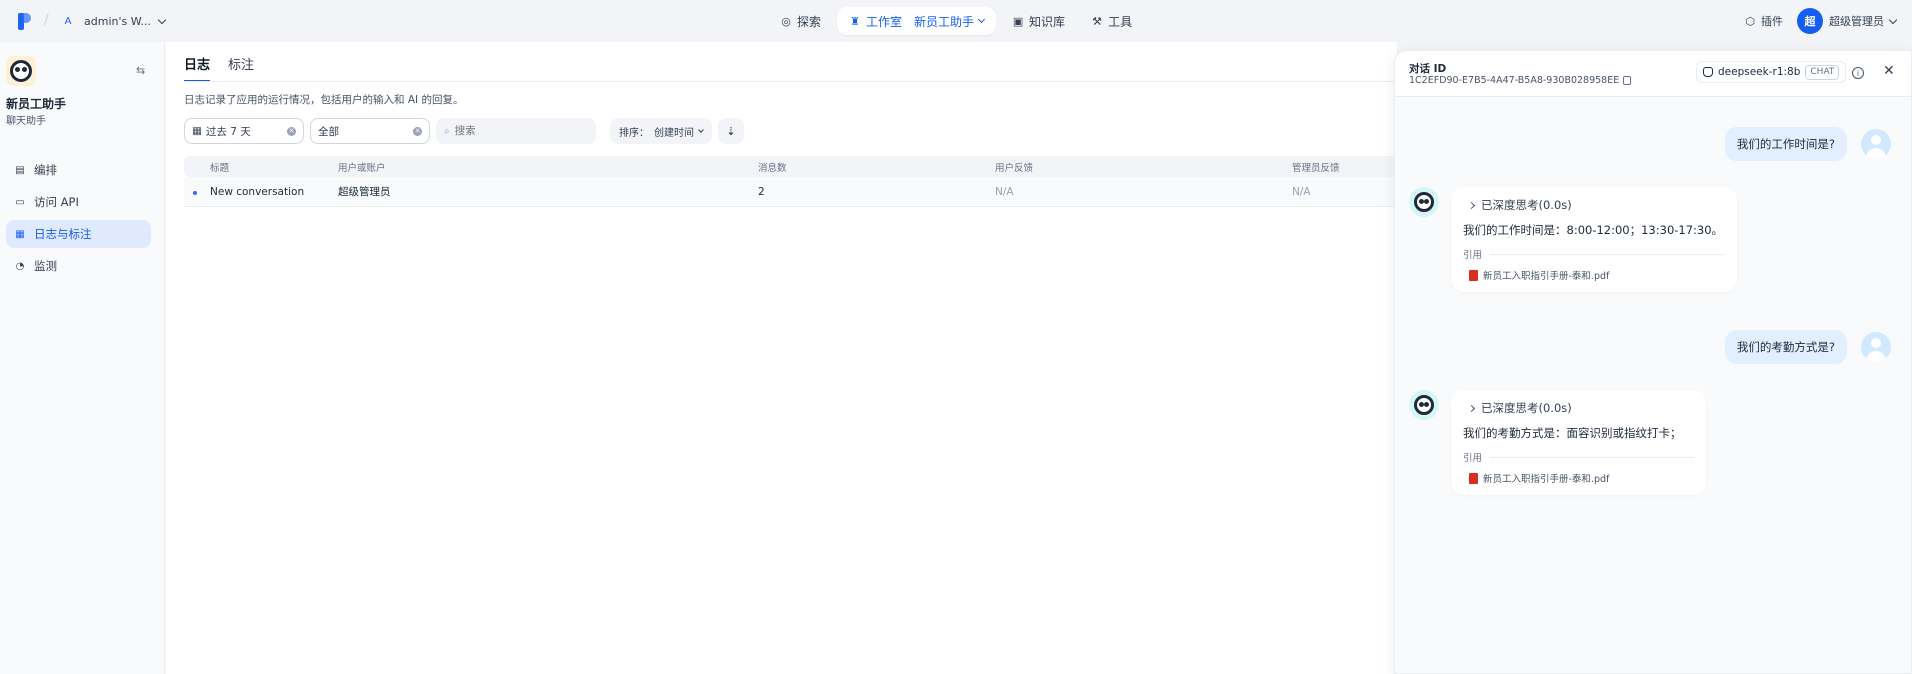 This screenshot has height=674, width=1912. Describe the element at coordinates (875, 21) in the screenshot. I see `nav-studio: ♜ 工作室` at that location.